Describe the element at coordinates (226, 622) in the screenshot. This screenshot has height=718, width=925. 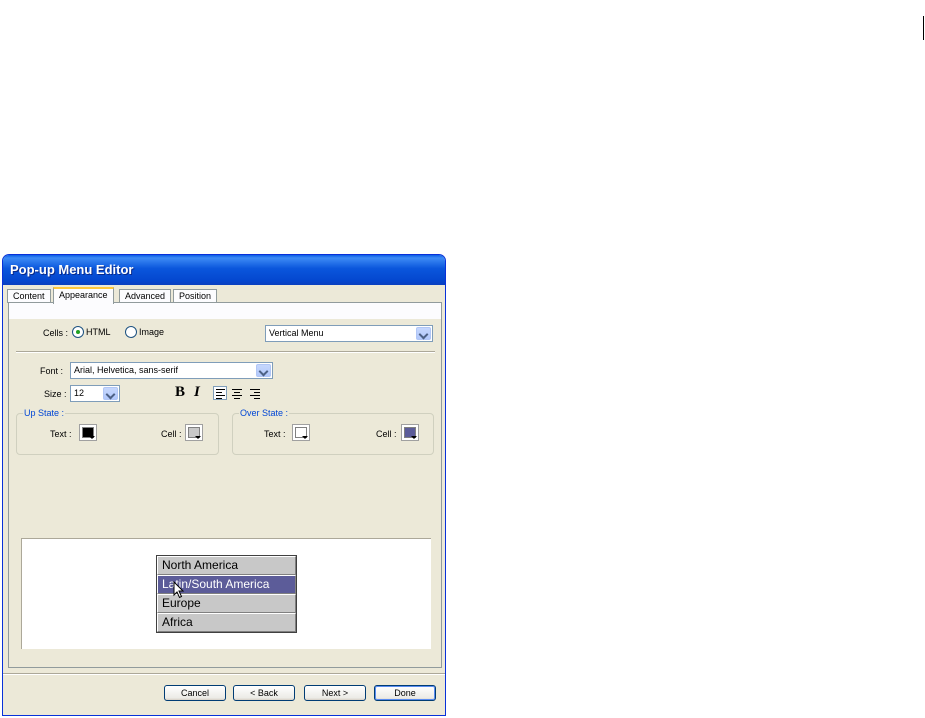
I see `preview-menu-item: Africa` at that location.